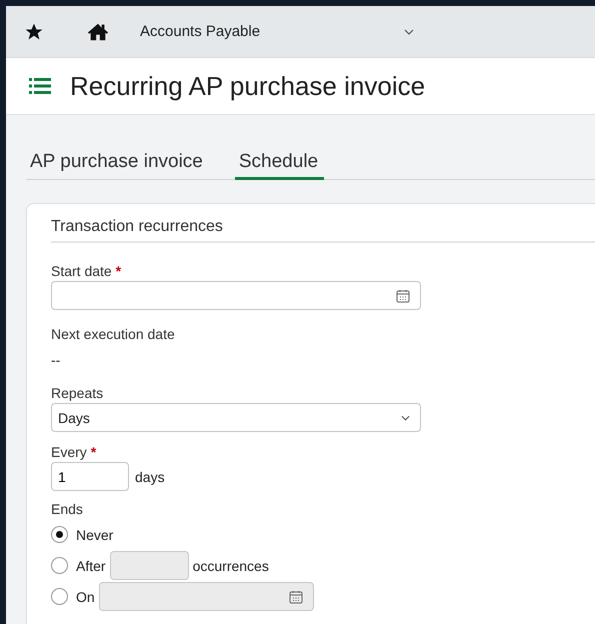 This screenshot has height=624, width=595. Describe the element at coordinates (67, 509) in the screenshot. I see `field-label: Ends` at that location.